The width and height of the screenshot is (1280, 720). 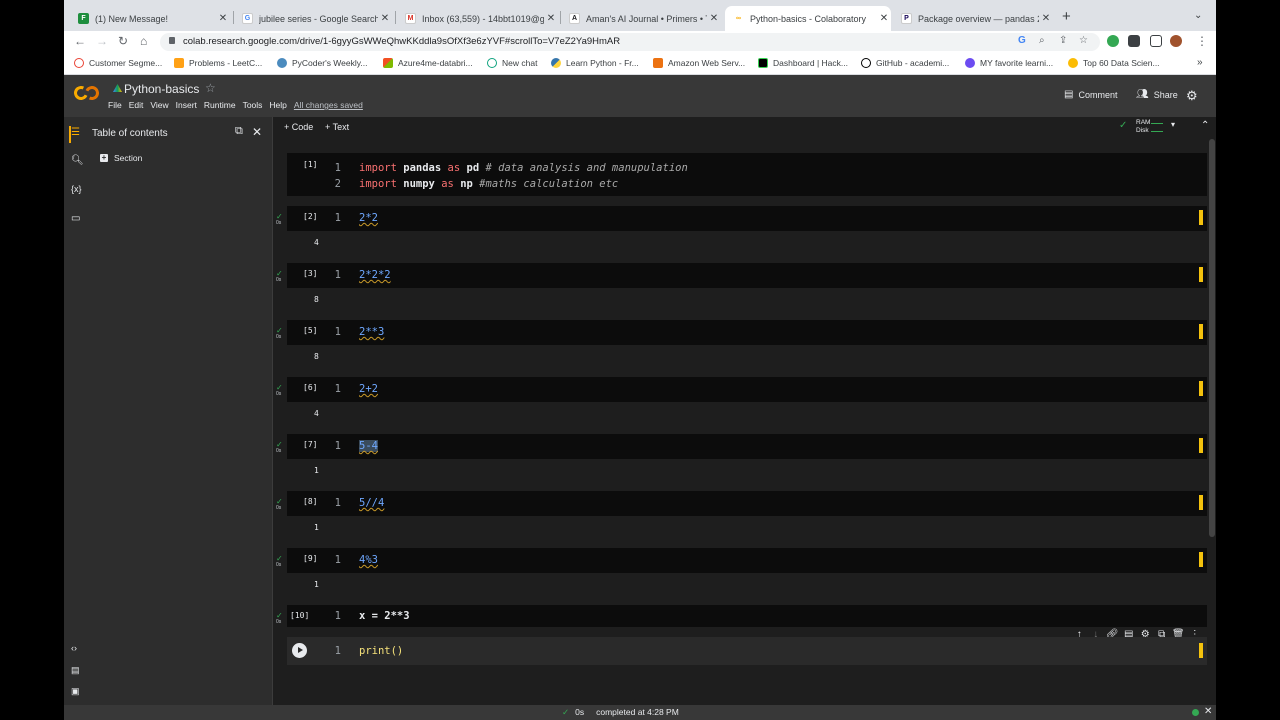 I want to click on save-status: All changes saved, so click(x=328, y=105).